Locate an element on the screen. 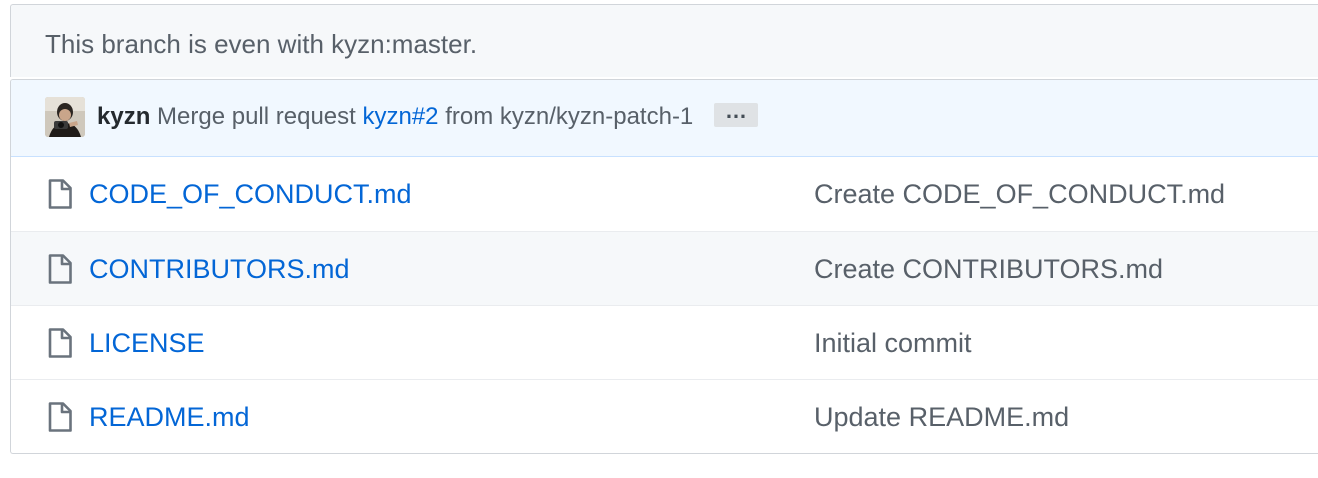 This screenshot has height=478, width=1318. pull-request-link: kyzn#2 is located at coordinates (400, 116).